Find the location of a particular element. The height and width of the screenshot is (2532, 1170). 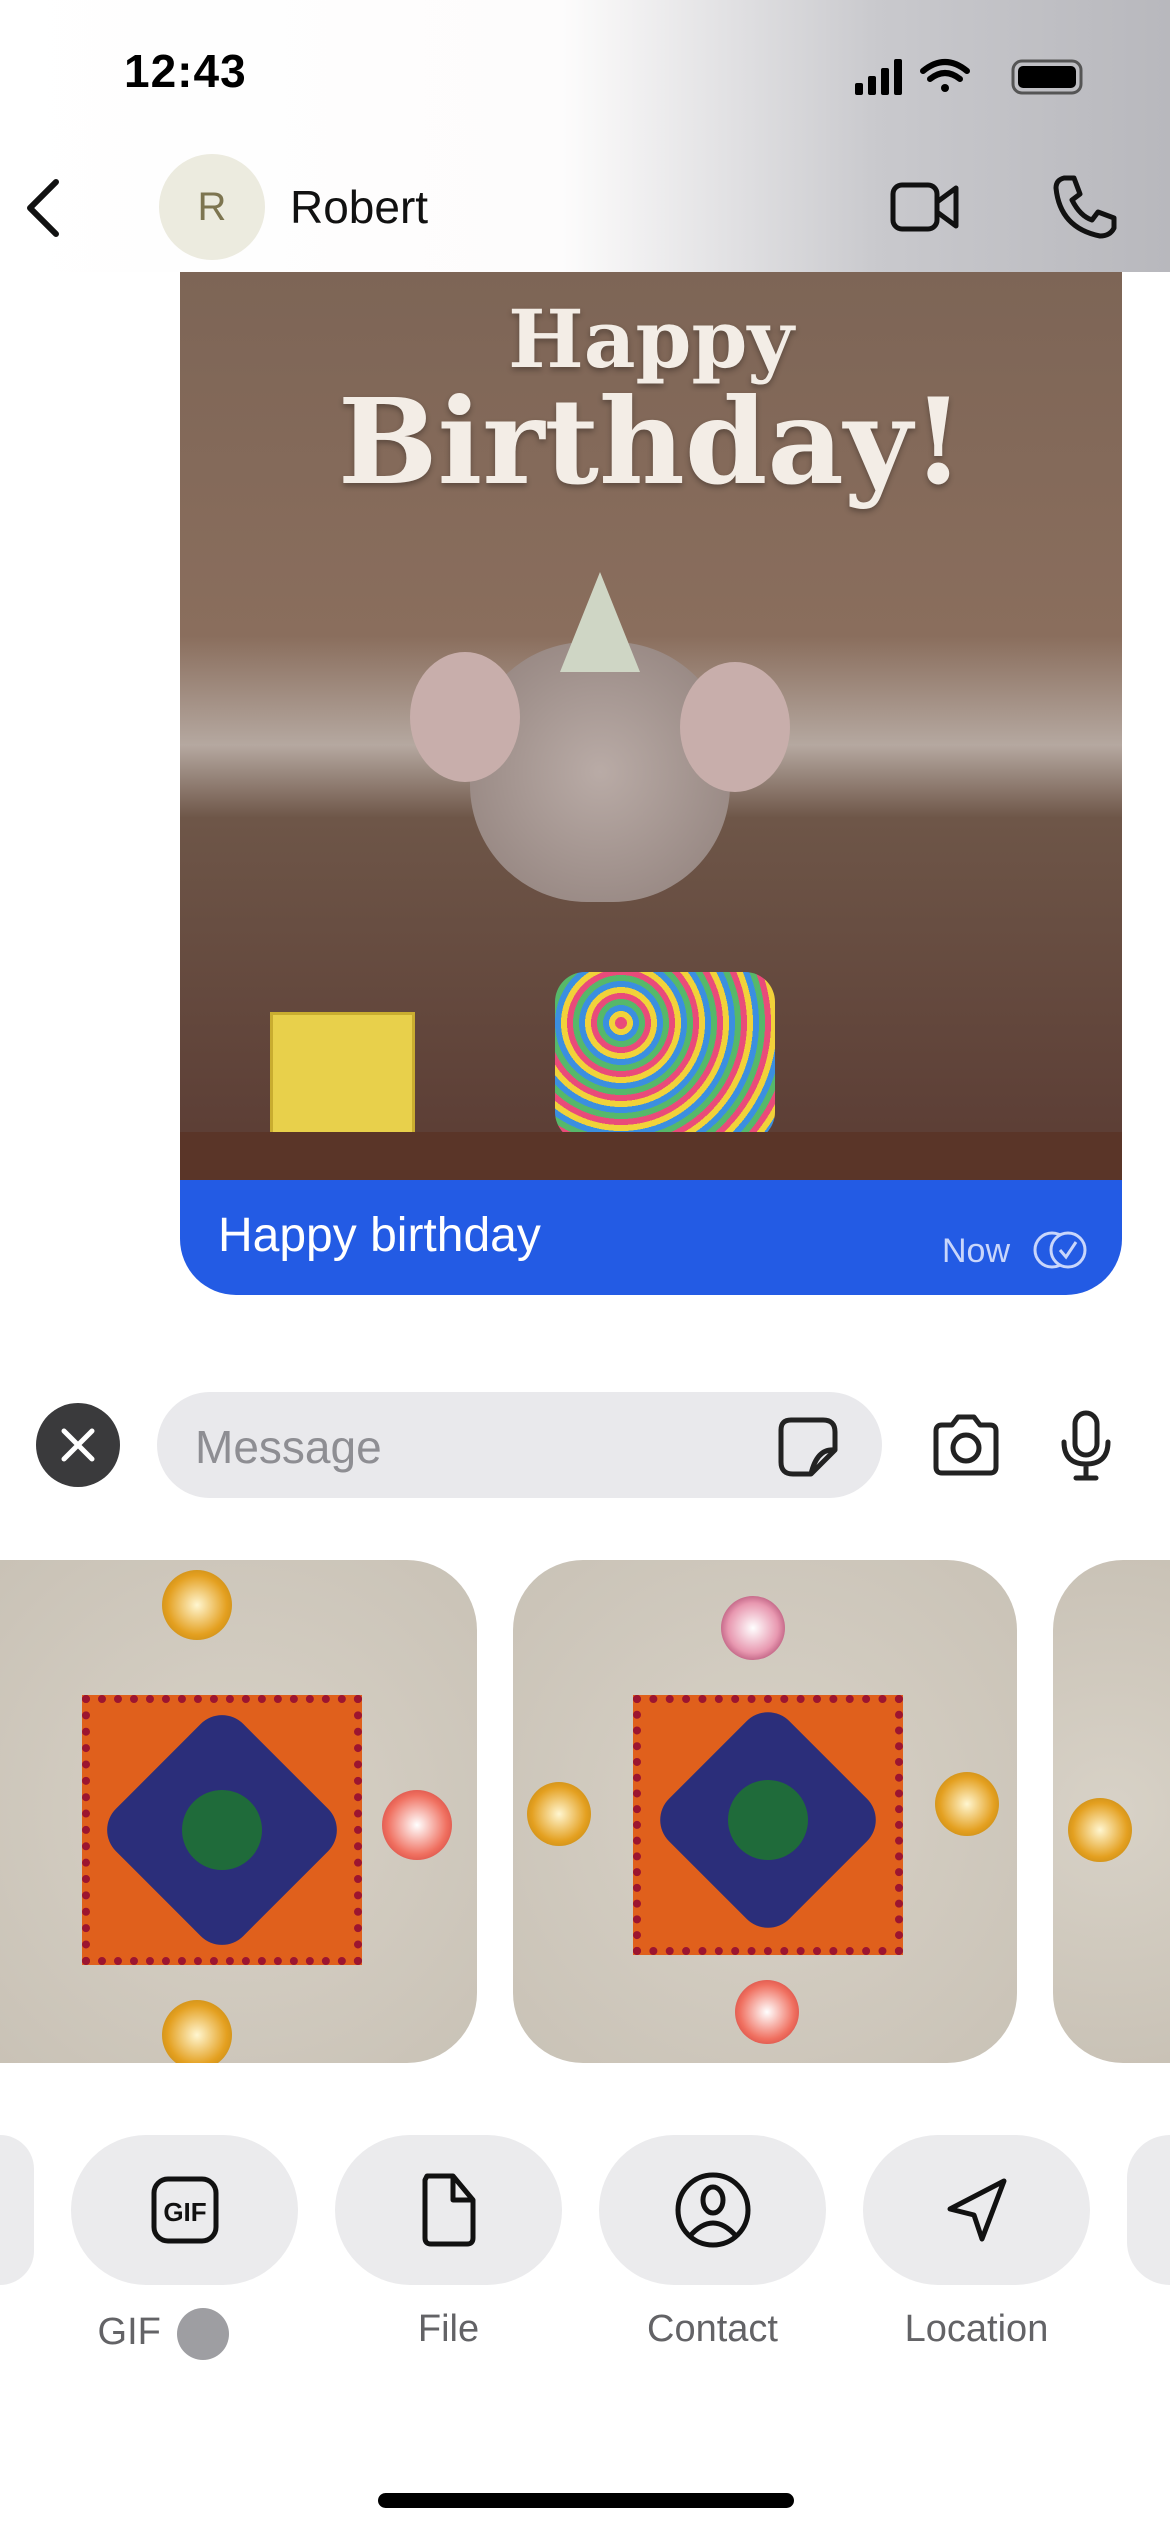

video-call-icon is located at coordinates (925, 207).